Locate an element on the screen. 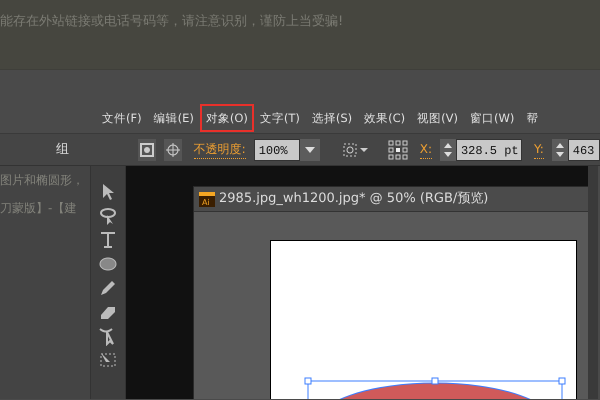 Image resolution: width=600 pixels, height=400 pixels. y-field: 463 is located at coordinates (584, 149).